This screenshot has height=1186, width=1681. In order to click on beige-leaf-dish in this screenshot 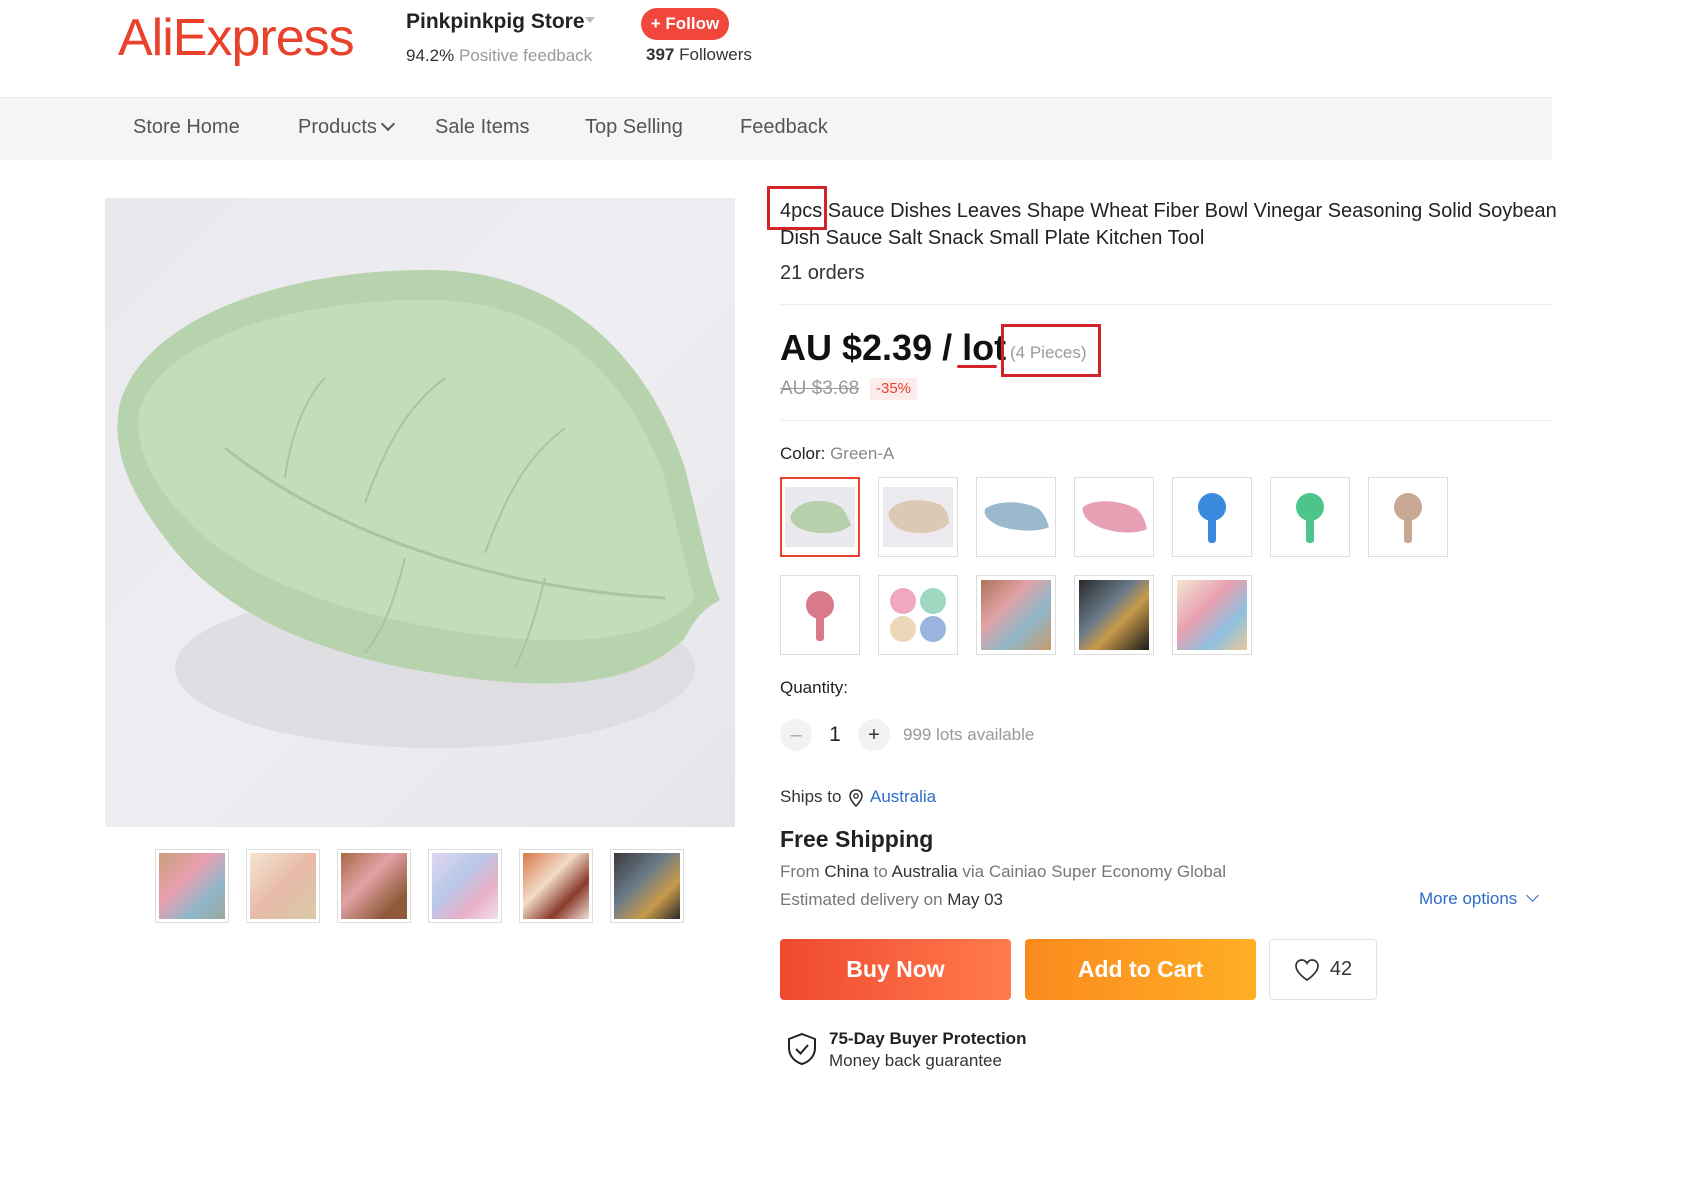, I will do `click(918, 517)`.